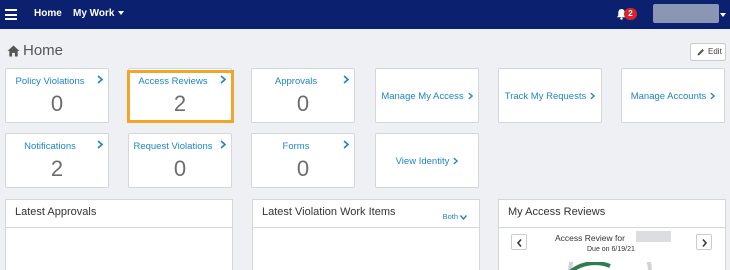 The height and width of the screenshot is (270, 730). Describe the element at coordinates (120, 13) in the screenshot. I see `caret-down-icon` at that location.